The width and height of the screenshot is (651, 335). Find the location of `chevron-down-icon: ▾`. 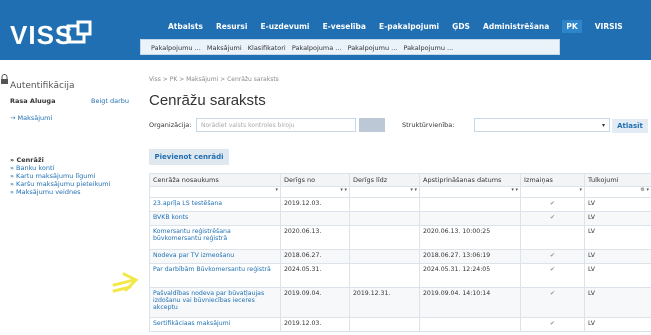

chevron-down-icon: ▾ is located at coordinates (603, 125).